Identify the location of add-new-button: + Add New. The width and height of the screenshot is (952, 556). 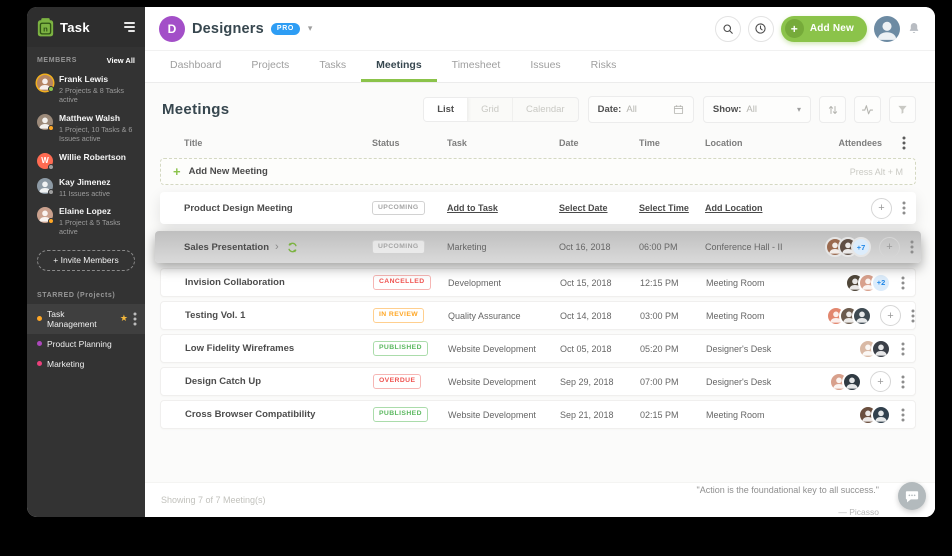
(823, 28).